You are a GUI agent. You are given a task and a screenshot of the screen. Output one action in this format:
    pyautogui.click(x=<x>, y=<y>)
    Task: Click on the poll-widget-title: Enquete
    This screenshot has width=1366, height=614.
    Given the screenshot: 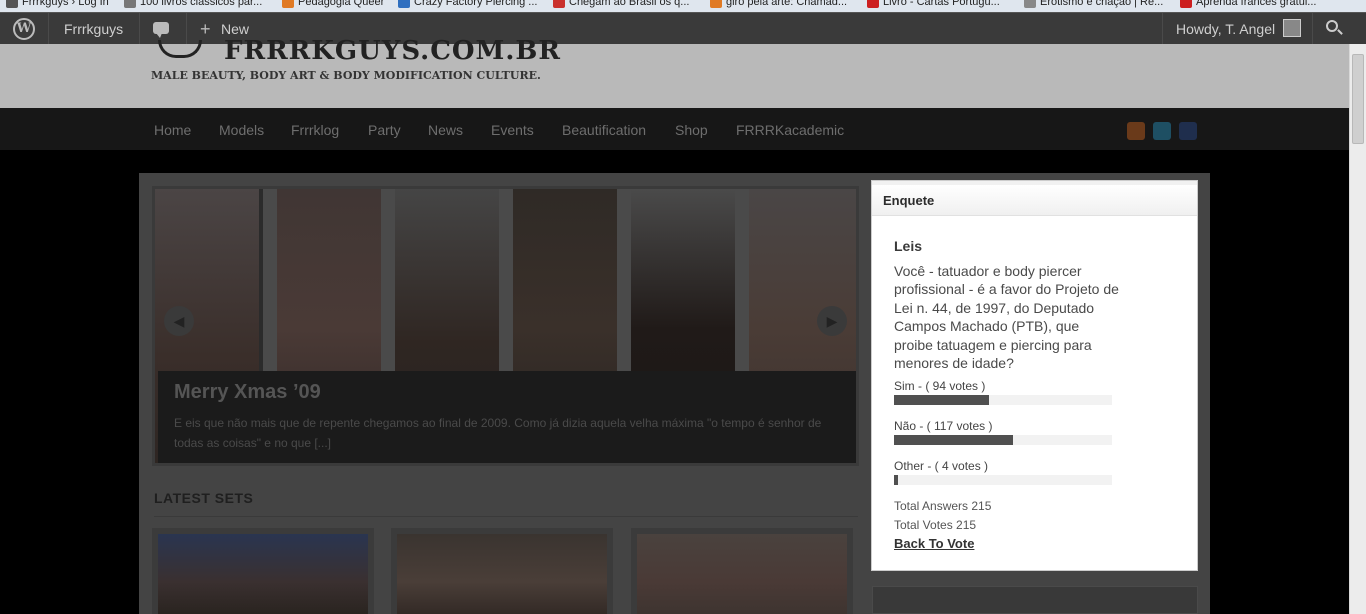 What is the action you would take?
    pyautogui.click(x=909, y=200)
    